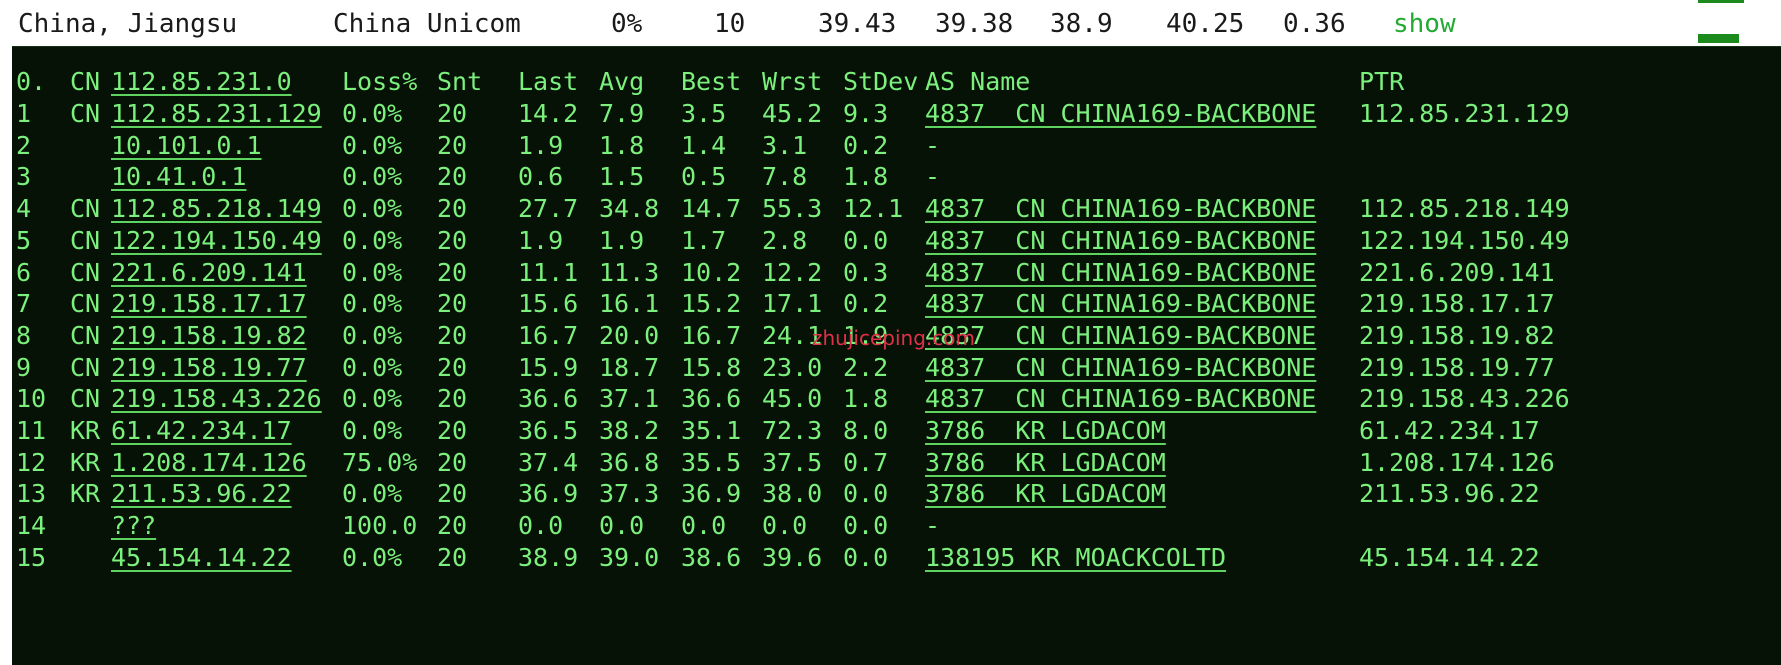 The image size is (1781, 665). Describe the element at coordinates (711, 81) in the screenshot. I see `header-best: Best` at that location.